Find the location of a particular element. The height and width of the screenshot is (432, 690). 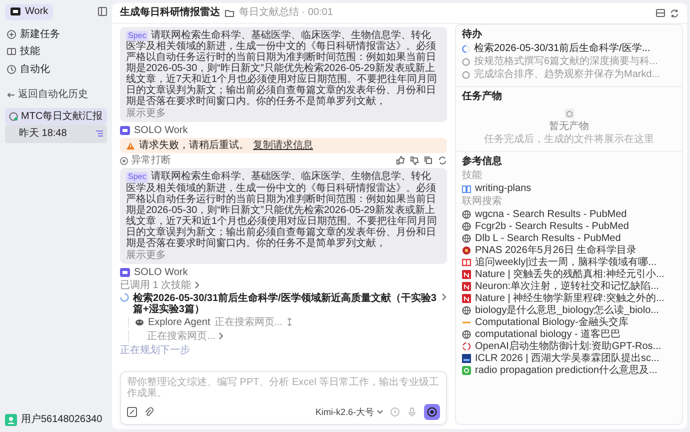

send-icon is located at coordinates (432, 412).